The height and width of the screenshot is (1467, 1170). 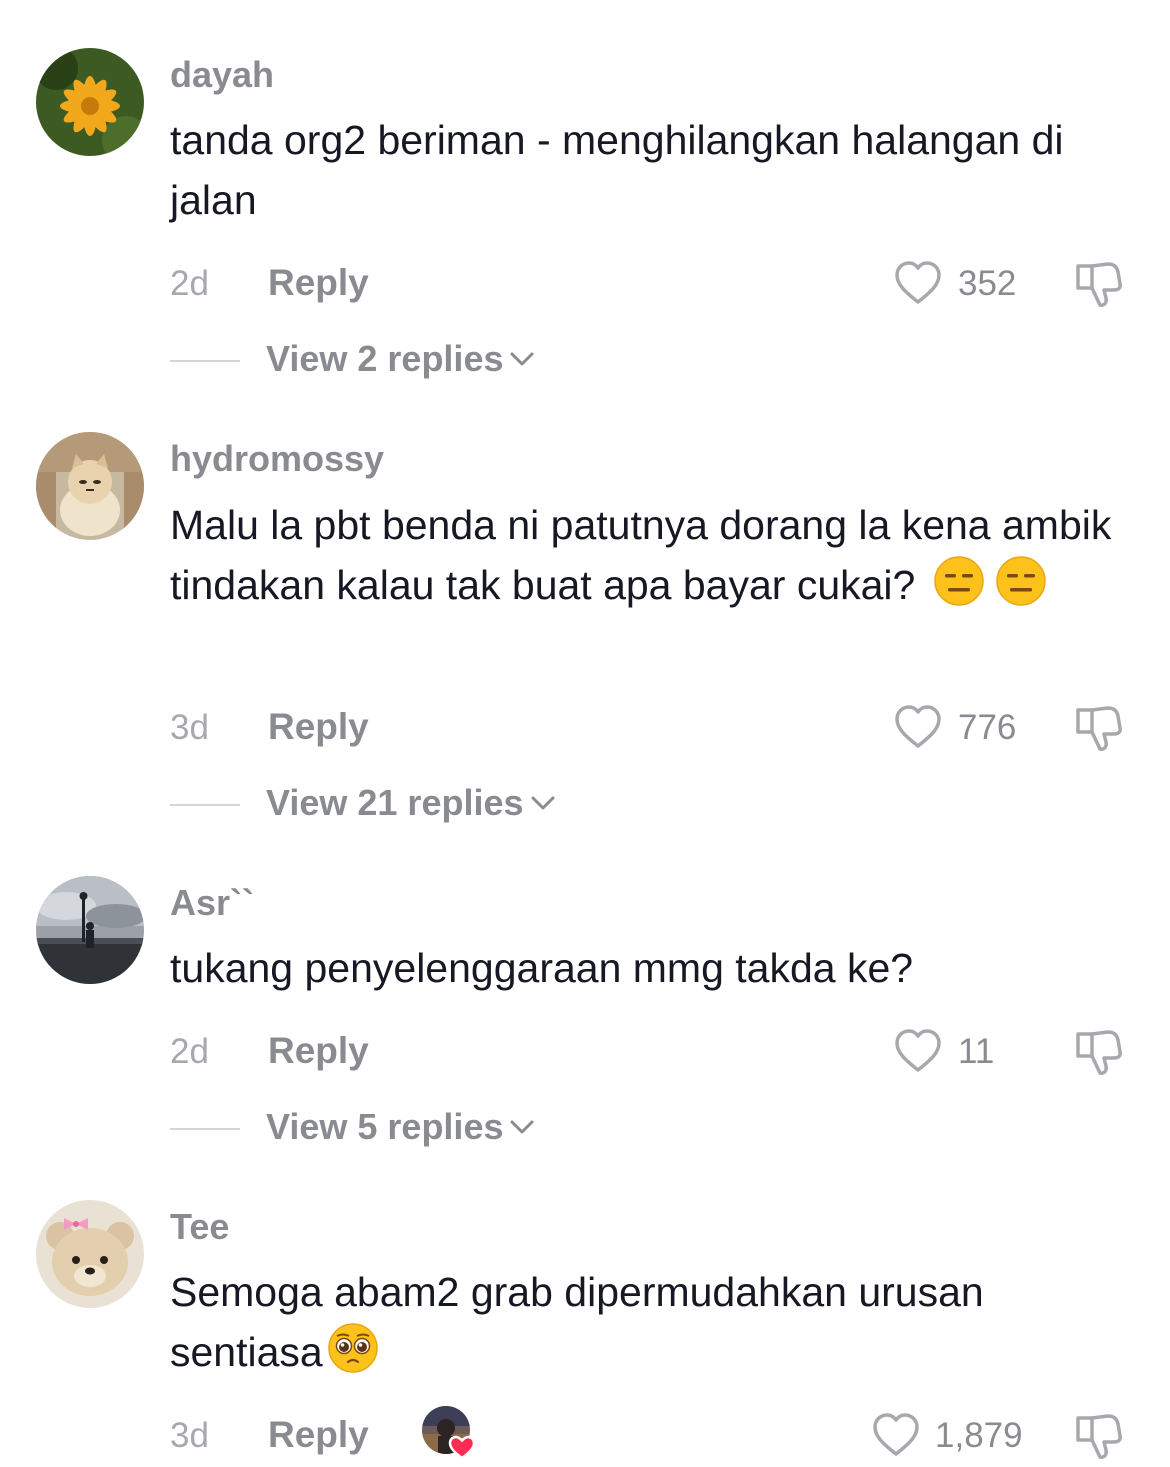 What do you see at coordinates (987, 727) in the screenshot?
I see `like-count: 776` at bounding box center [987, 727].